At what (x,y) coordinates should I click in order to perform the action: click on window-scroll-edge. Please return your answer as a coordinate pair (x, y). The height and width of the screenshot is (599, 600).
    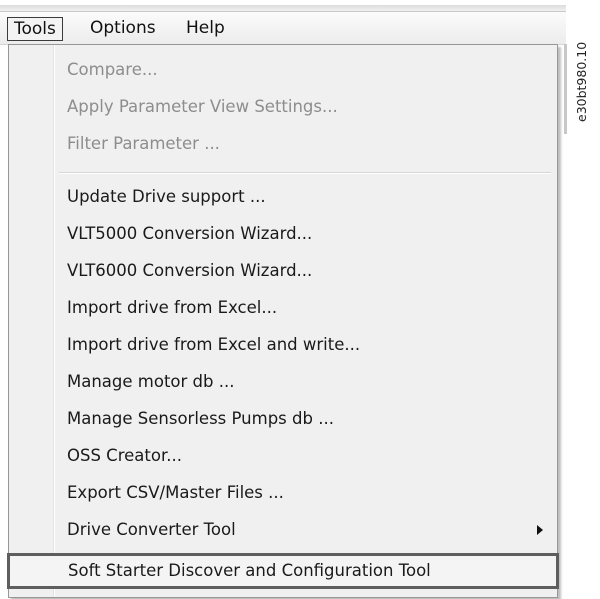
    Looking at the image, I should click on (565, 89).